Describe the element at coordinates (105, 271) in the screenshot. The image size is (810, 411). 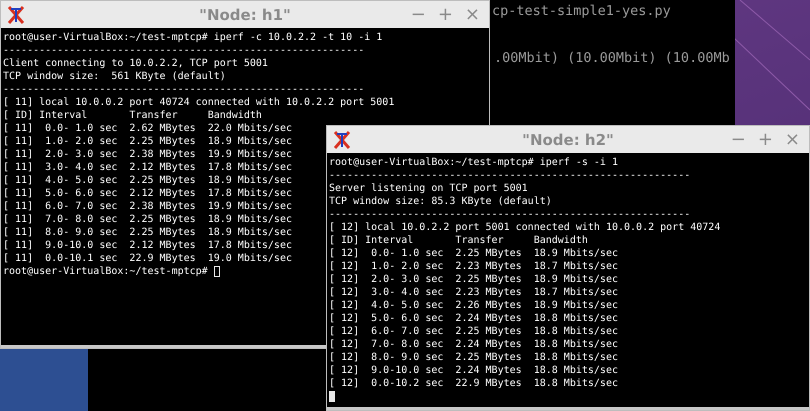
I see `terminal-line: root@user-VirtualBox:~/test-mptcp#` at that location.